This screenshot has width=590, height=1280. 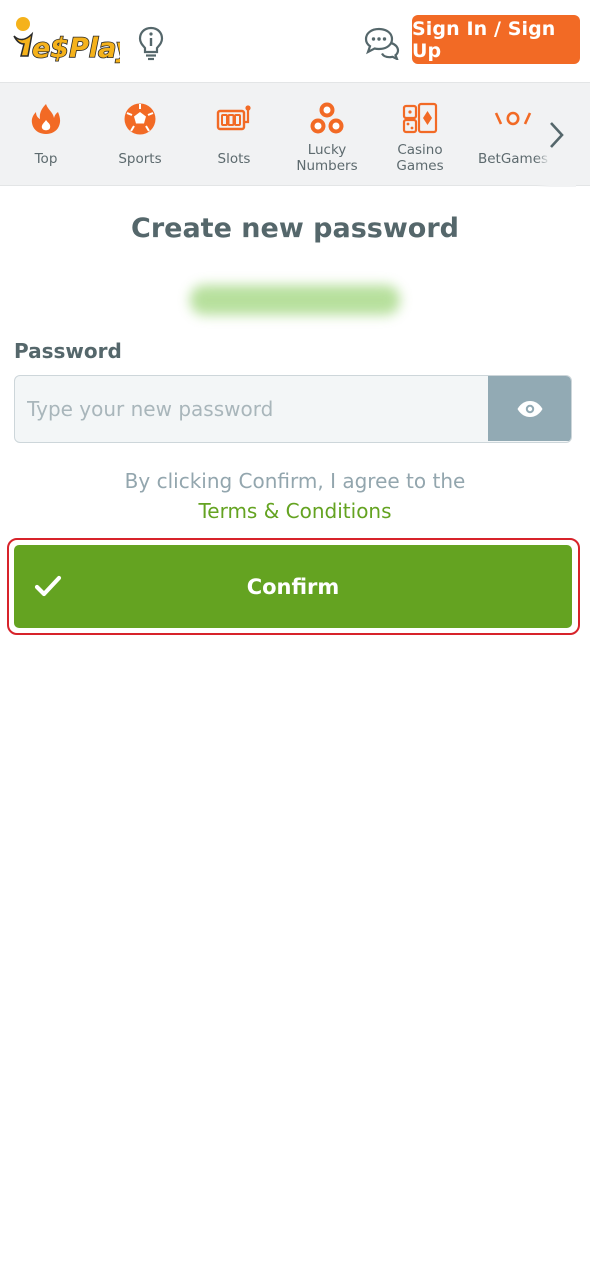 I want to click on category-lucky-numbers: Lucky Numbers, so click(x=327, y=135).